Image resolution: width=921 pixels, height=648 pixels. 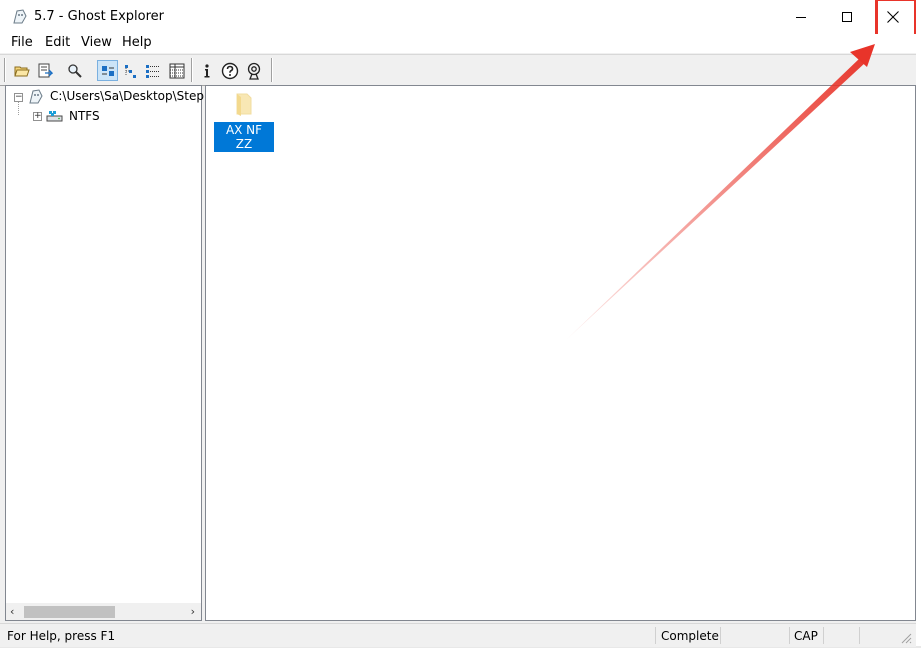 What do you see at coordinates (57, 42) in the screenshot?
I see `menu-edit: Edit` at bounding box center [57, 42].